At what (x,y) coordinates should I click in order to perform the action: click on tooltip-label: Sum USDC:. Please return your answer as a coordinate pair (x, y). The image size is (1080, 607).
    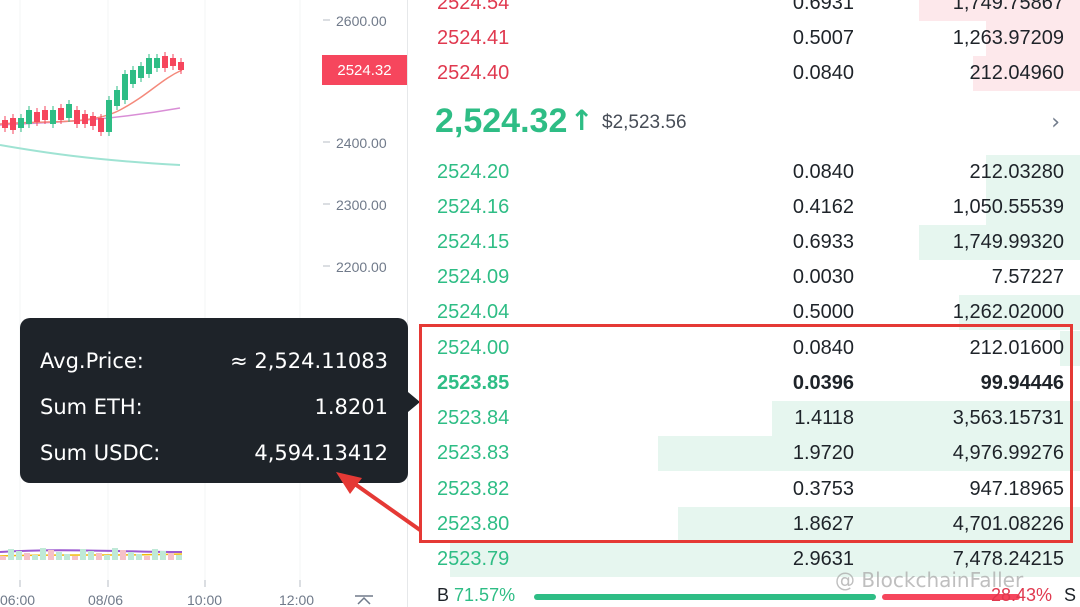
    Looking at the image, I should click on (100, 453).